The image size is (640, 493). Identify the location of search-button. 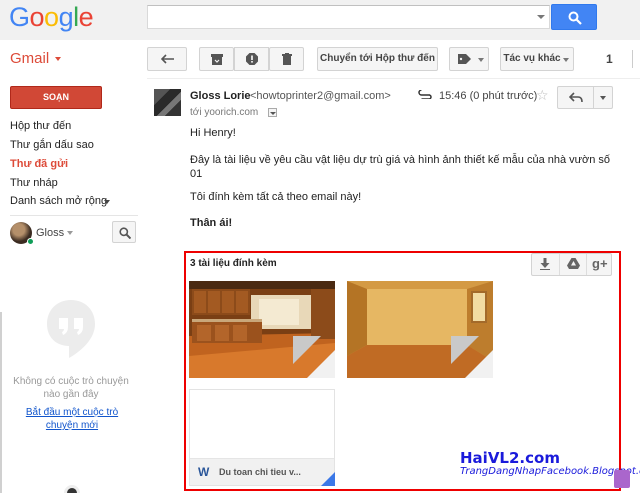
(574, 17).